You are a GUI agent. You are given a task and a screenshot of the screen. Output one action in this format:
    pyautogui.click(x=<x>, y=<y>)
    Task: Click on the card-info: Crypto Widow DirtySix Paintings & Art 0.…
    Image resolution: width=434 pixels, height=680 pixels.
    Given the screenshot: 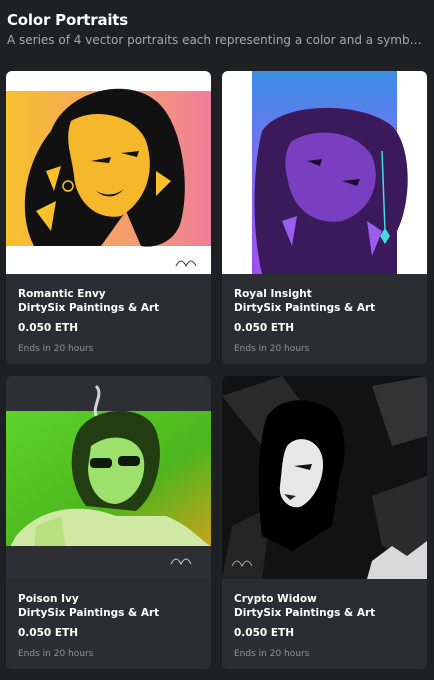 What is the action you would take?
    pyautogui.click(x=326, y=626)
    